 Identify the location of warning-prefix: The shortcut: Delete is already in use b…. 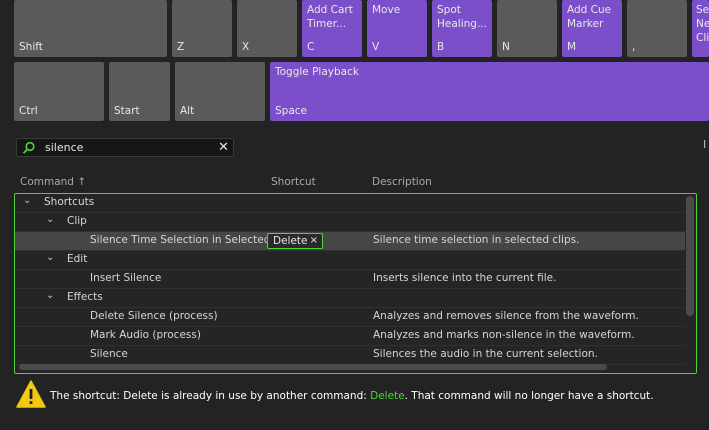
(210, 396).